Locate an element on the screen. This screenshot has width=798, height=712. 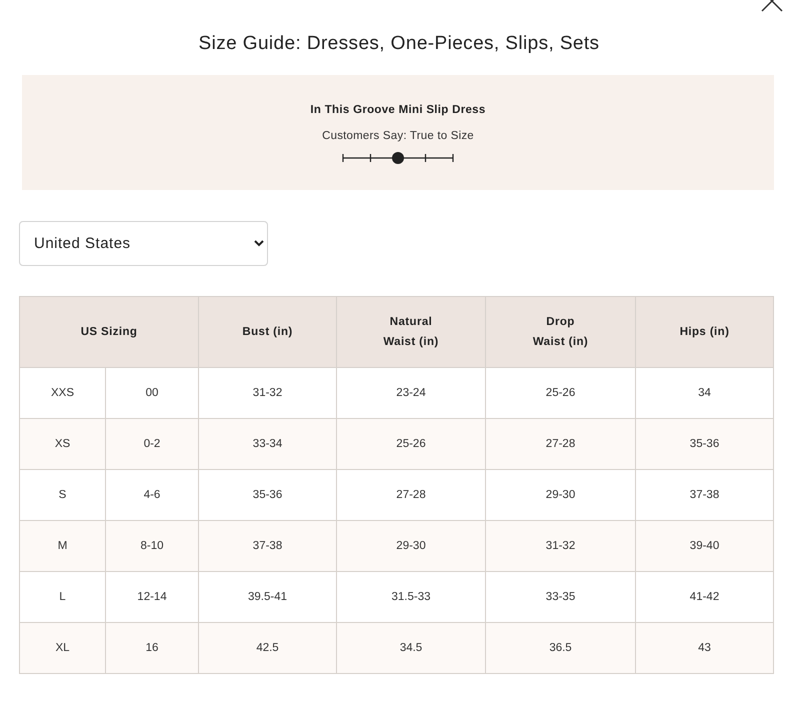
table-cell: 27-28 is located at coordinates (561, 444).